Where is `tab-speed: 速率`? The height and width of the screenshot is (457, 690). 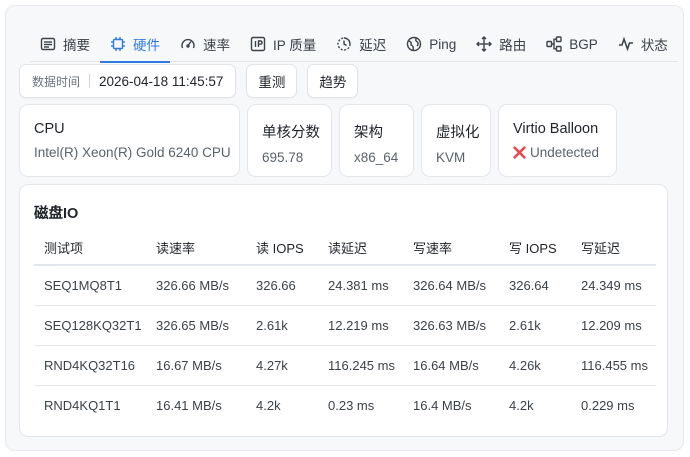
tab-speed: 速率 is located at coordinates (205, 44).